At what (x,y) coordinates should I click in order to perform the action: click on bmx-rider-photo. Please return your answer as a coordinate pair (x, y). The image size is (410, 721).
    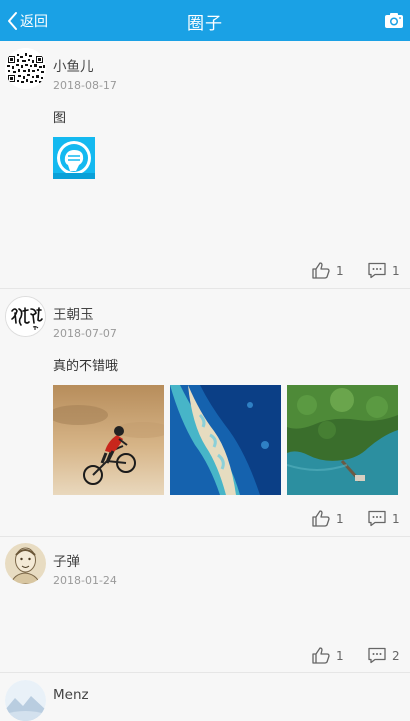
    Looking at the image, I should click on (108, 440).